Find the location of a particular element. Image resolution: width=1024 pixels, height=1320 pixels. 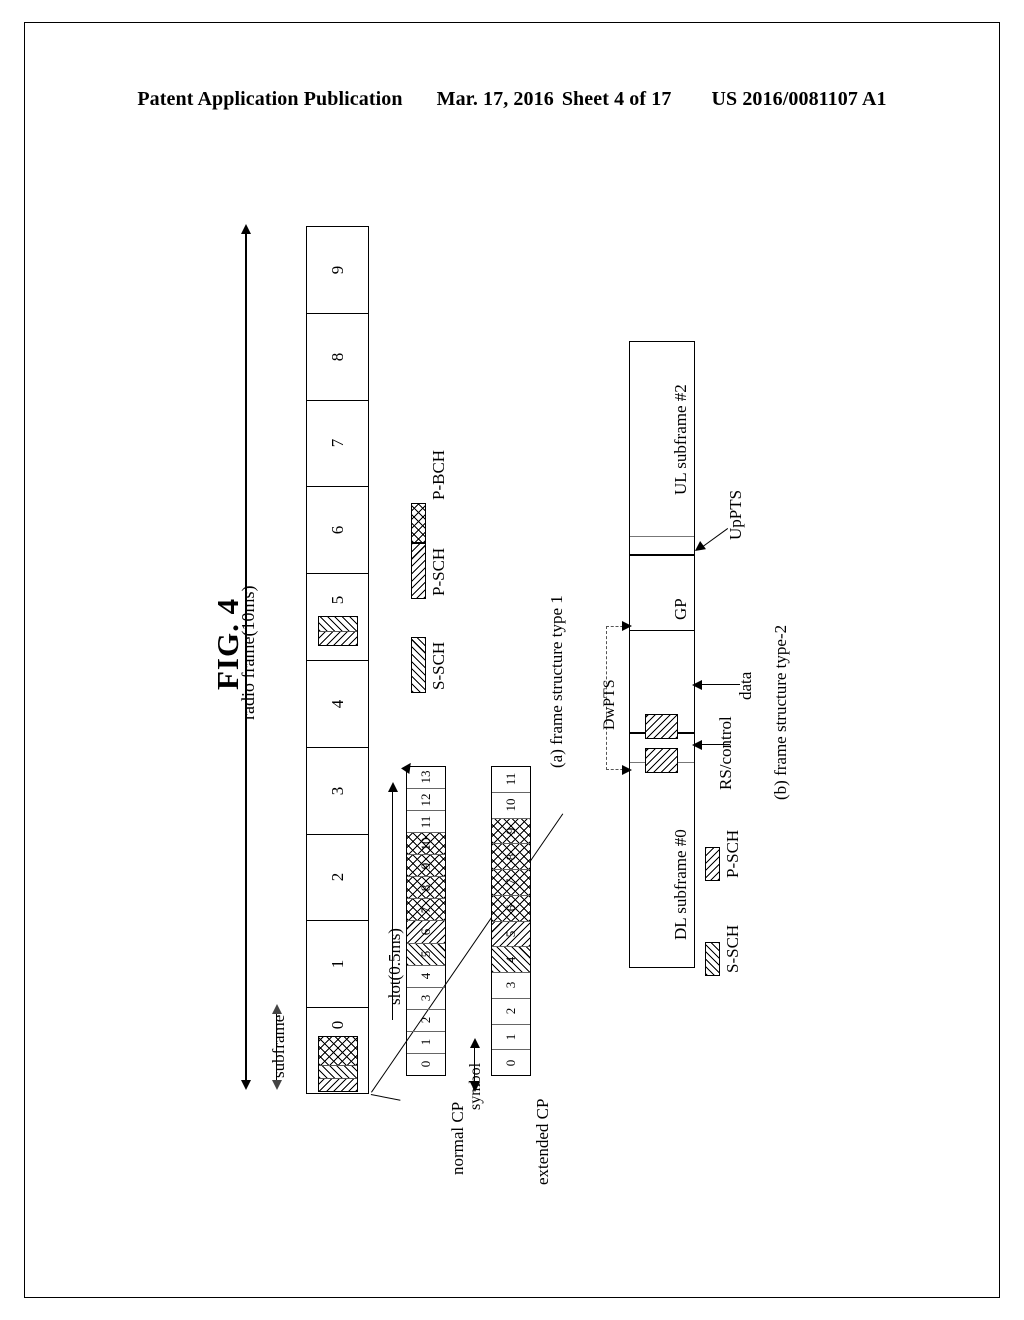

subframe-cell-9: 9 is located at coordinates (337, 270).